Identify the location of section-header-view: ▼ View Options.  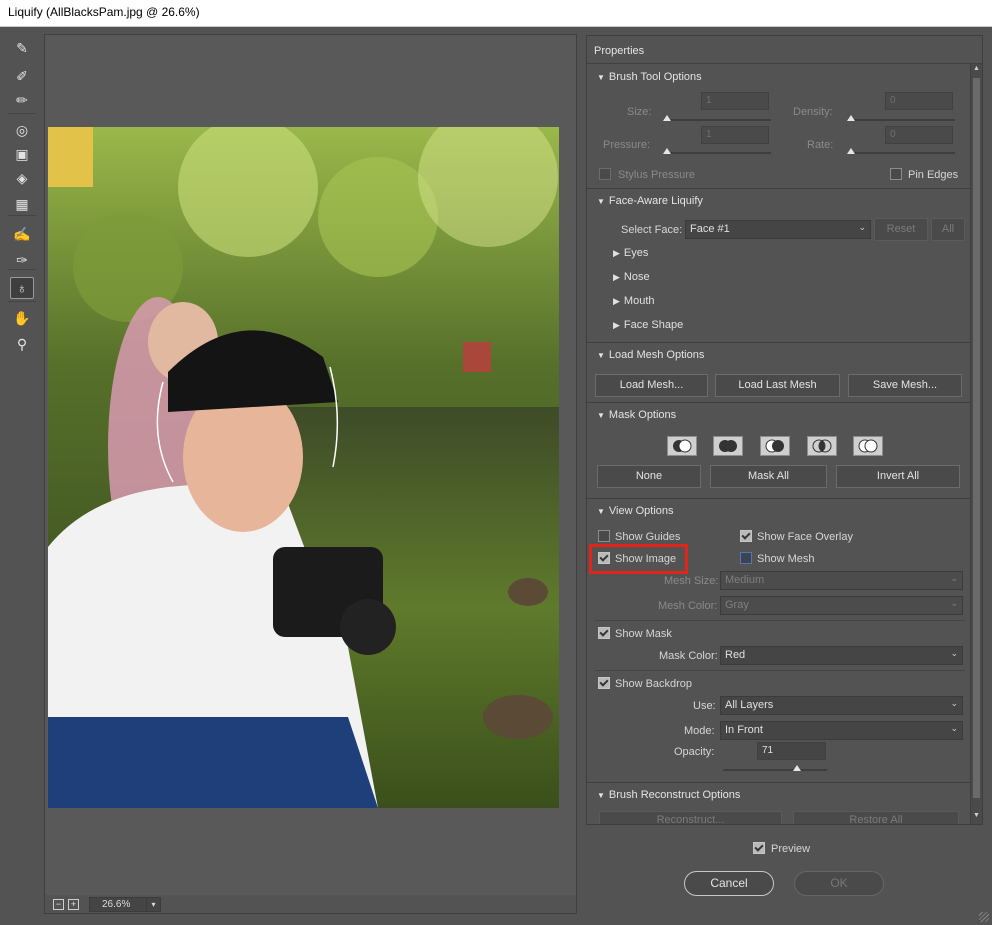
(635, 511).